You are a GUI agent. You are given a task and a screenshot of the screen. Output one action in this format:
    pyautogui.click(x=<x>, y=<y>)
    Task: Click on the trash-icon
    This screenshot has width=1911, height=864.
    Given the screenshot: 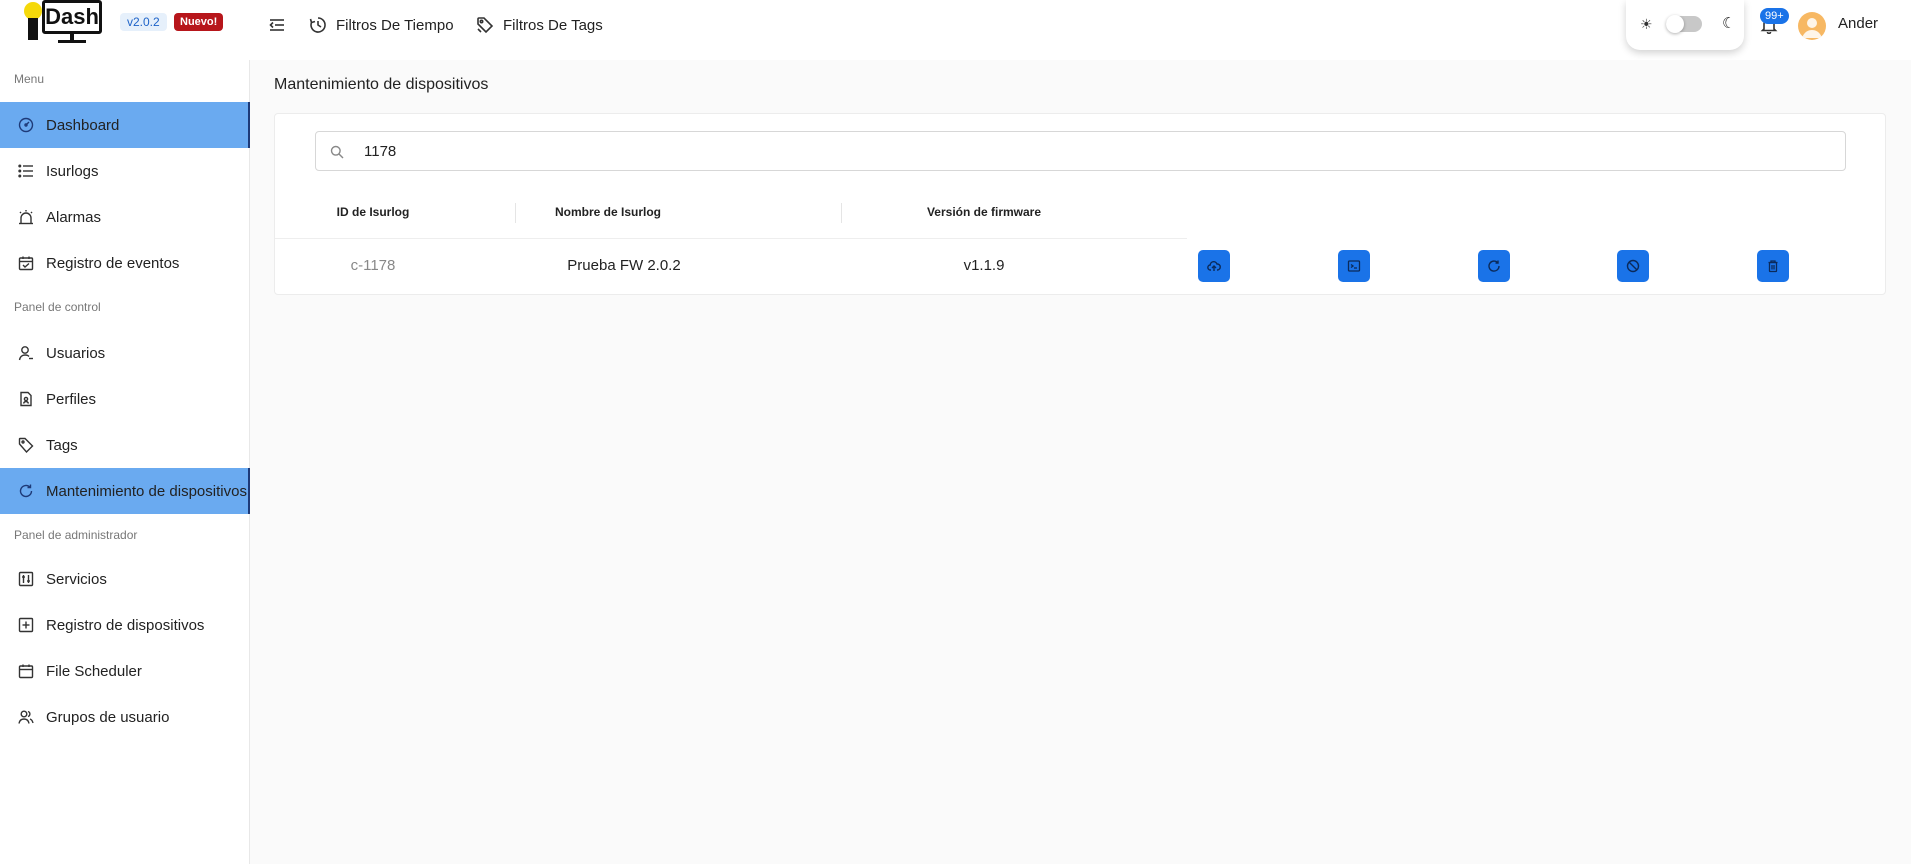 What is the action you would take?
    pyautogui.click(x=1773, y=266)
    